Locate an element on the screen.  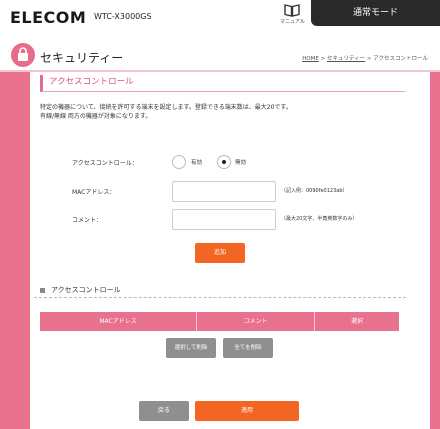
radio-enabled-label: 有効 is located at coordinates (197, 163).